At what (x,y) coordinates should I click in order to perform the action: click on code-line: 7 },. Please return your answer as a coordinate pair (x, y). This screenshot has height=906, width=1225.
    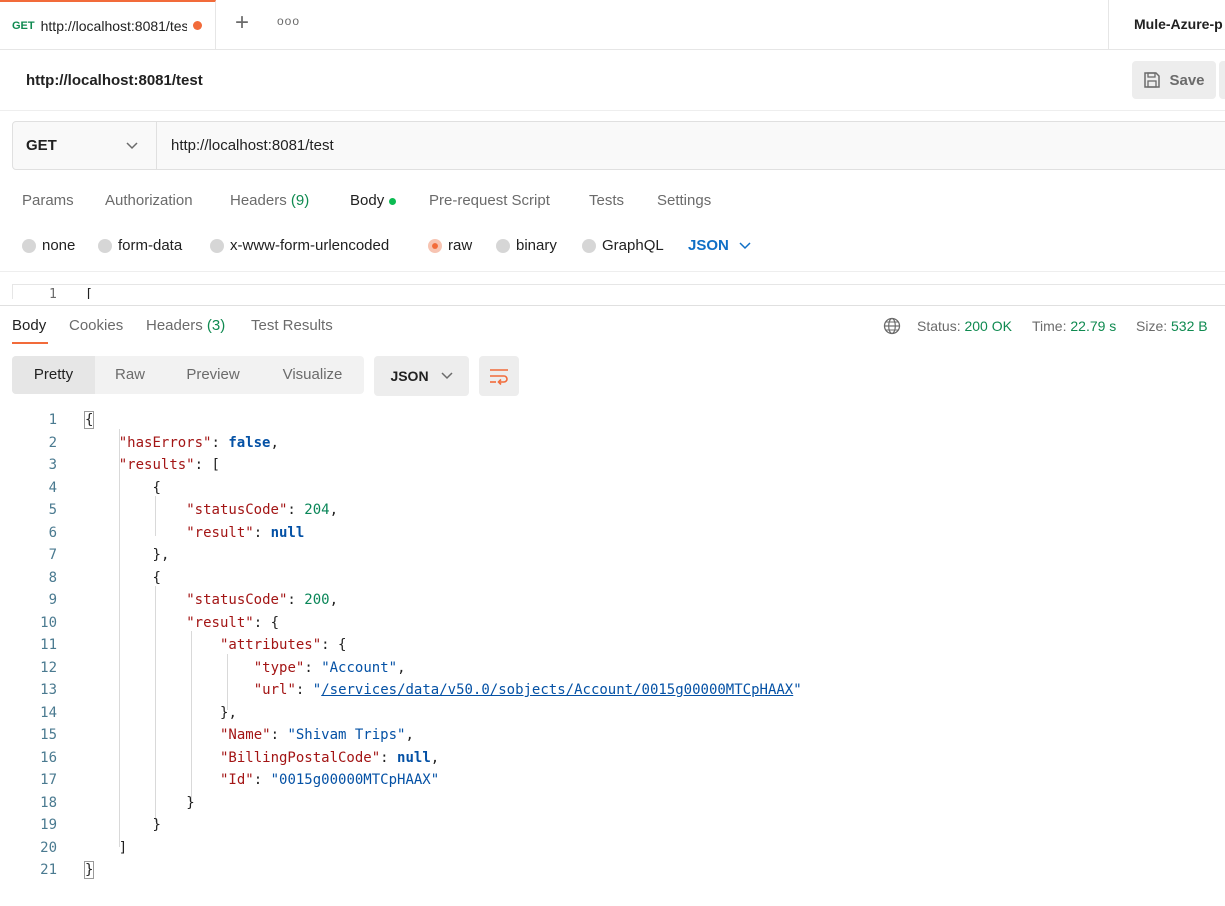
    Looking at the image, I should click on (612, 555).